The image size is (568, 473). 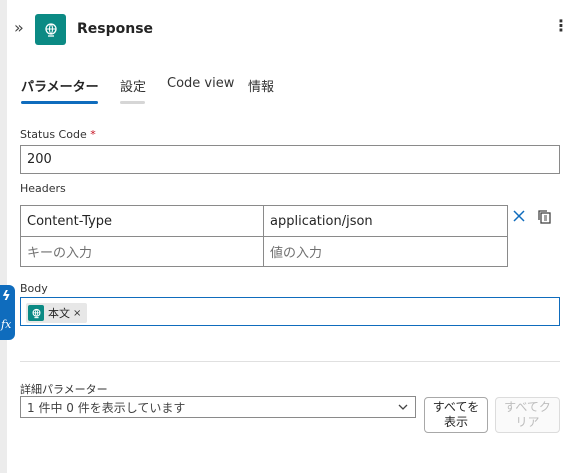 What do you see at coordinates (115, 29) in the screenshot?
I see `page-title: Response` at bounding box center [115, 29].